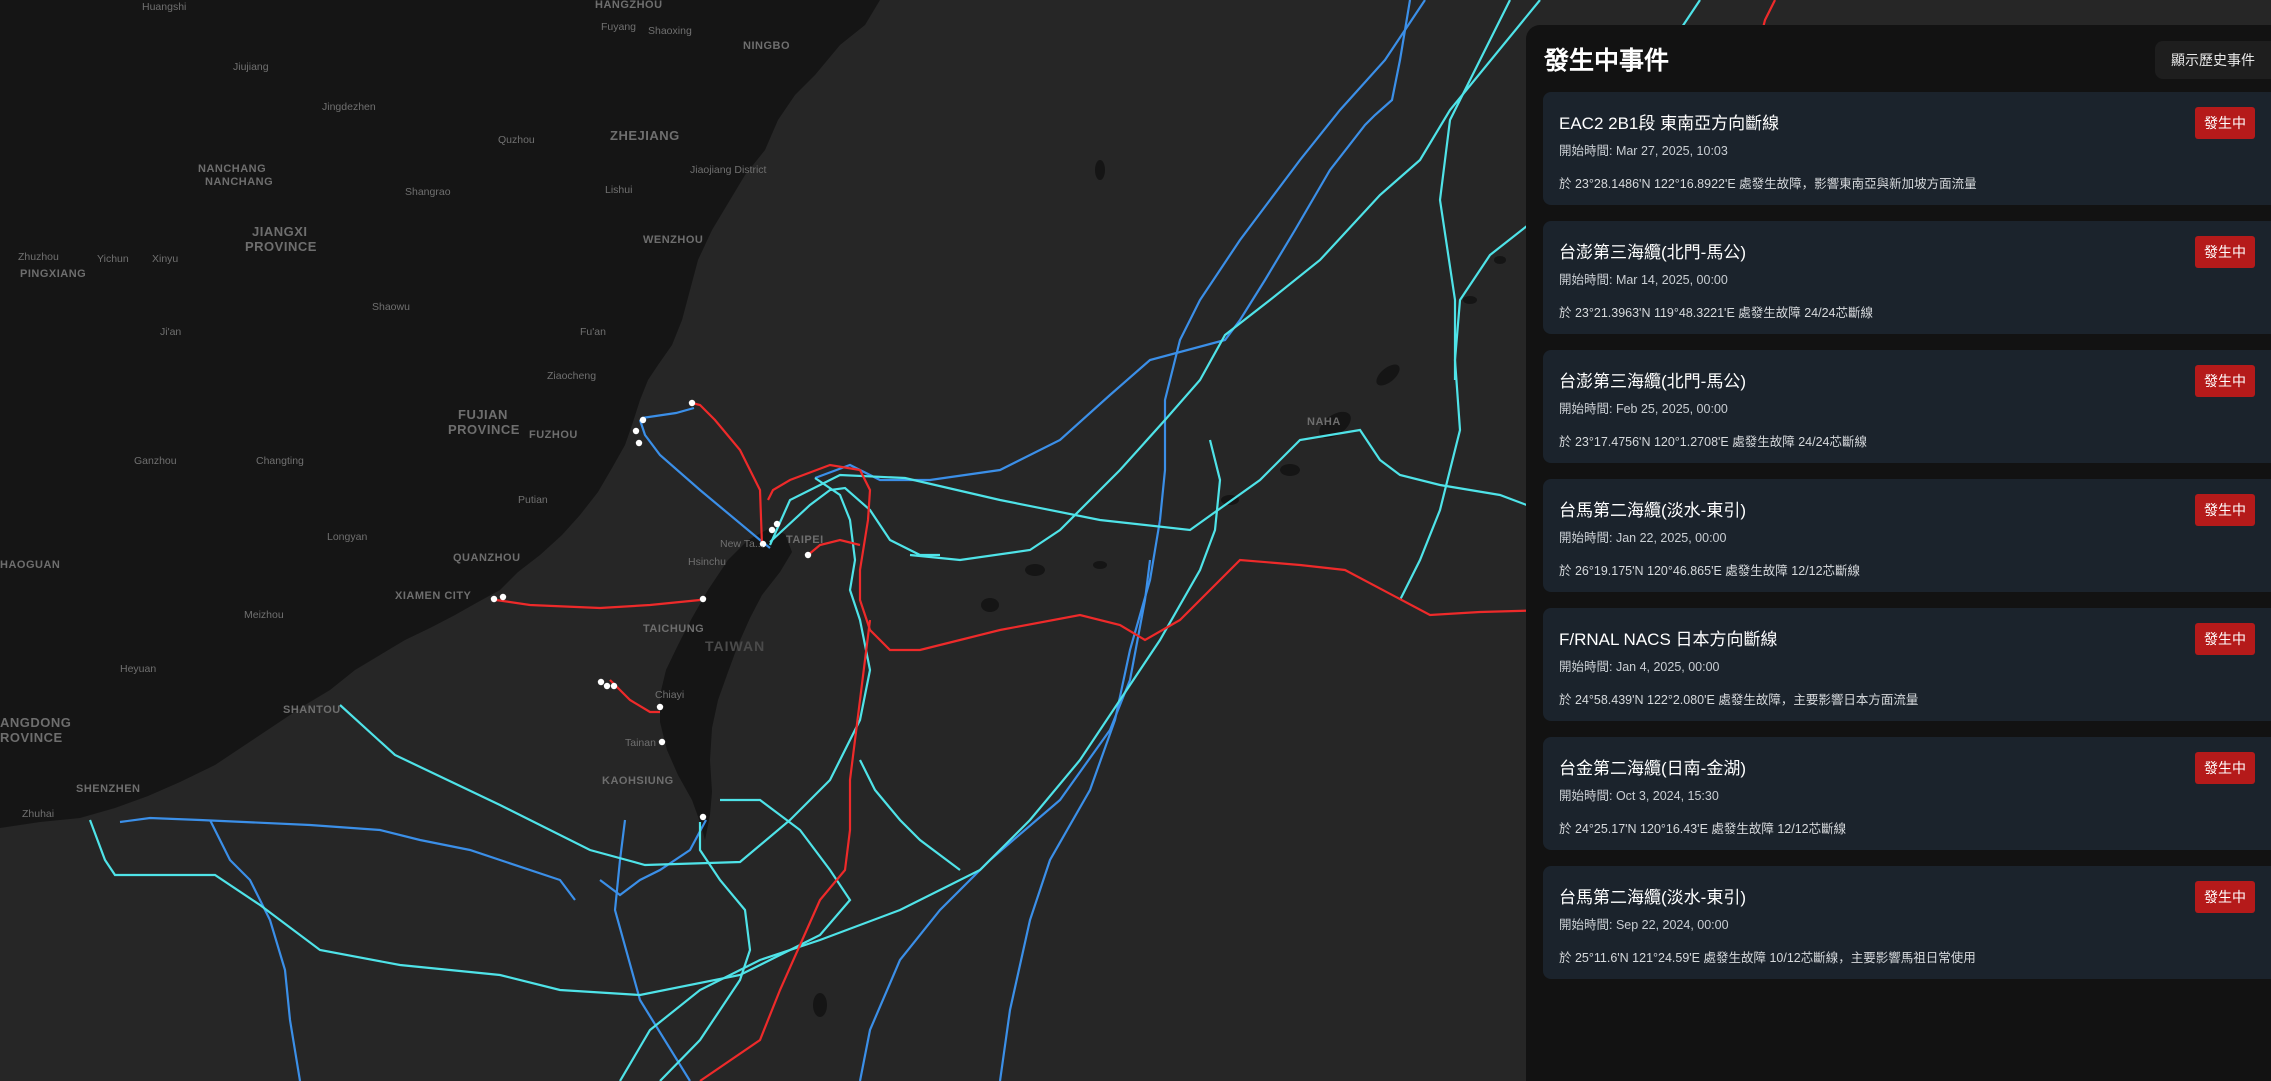 This screenshot has width=2271, height=1081. I want to click on label-jiangxi1: JIANGXI, so click(280, 231).